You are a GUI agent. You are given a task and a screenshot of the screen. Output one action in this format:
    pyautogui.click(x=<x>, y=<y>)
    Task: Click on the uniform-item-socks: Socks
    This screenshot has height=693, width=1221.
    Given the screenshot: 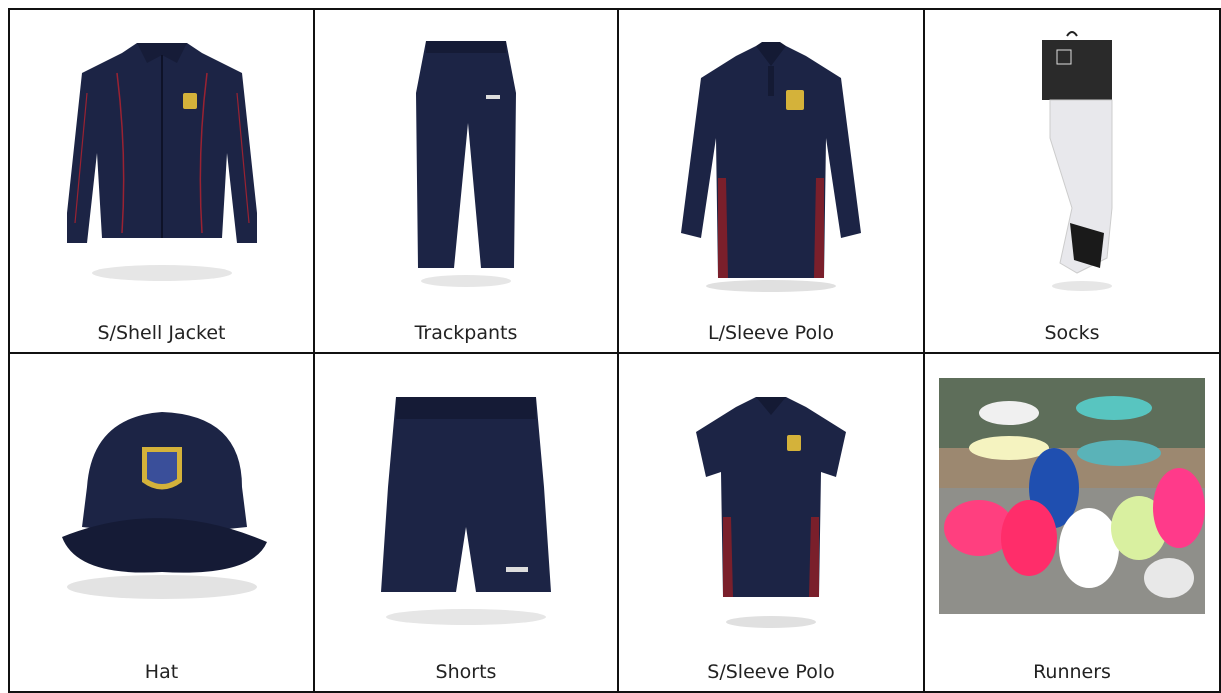 What is the action you would take?
    pyautogui.click(x=1072, y=180)
    